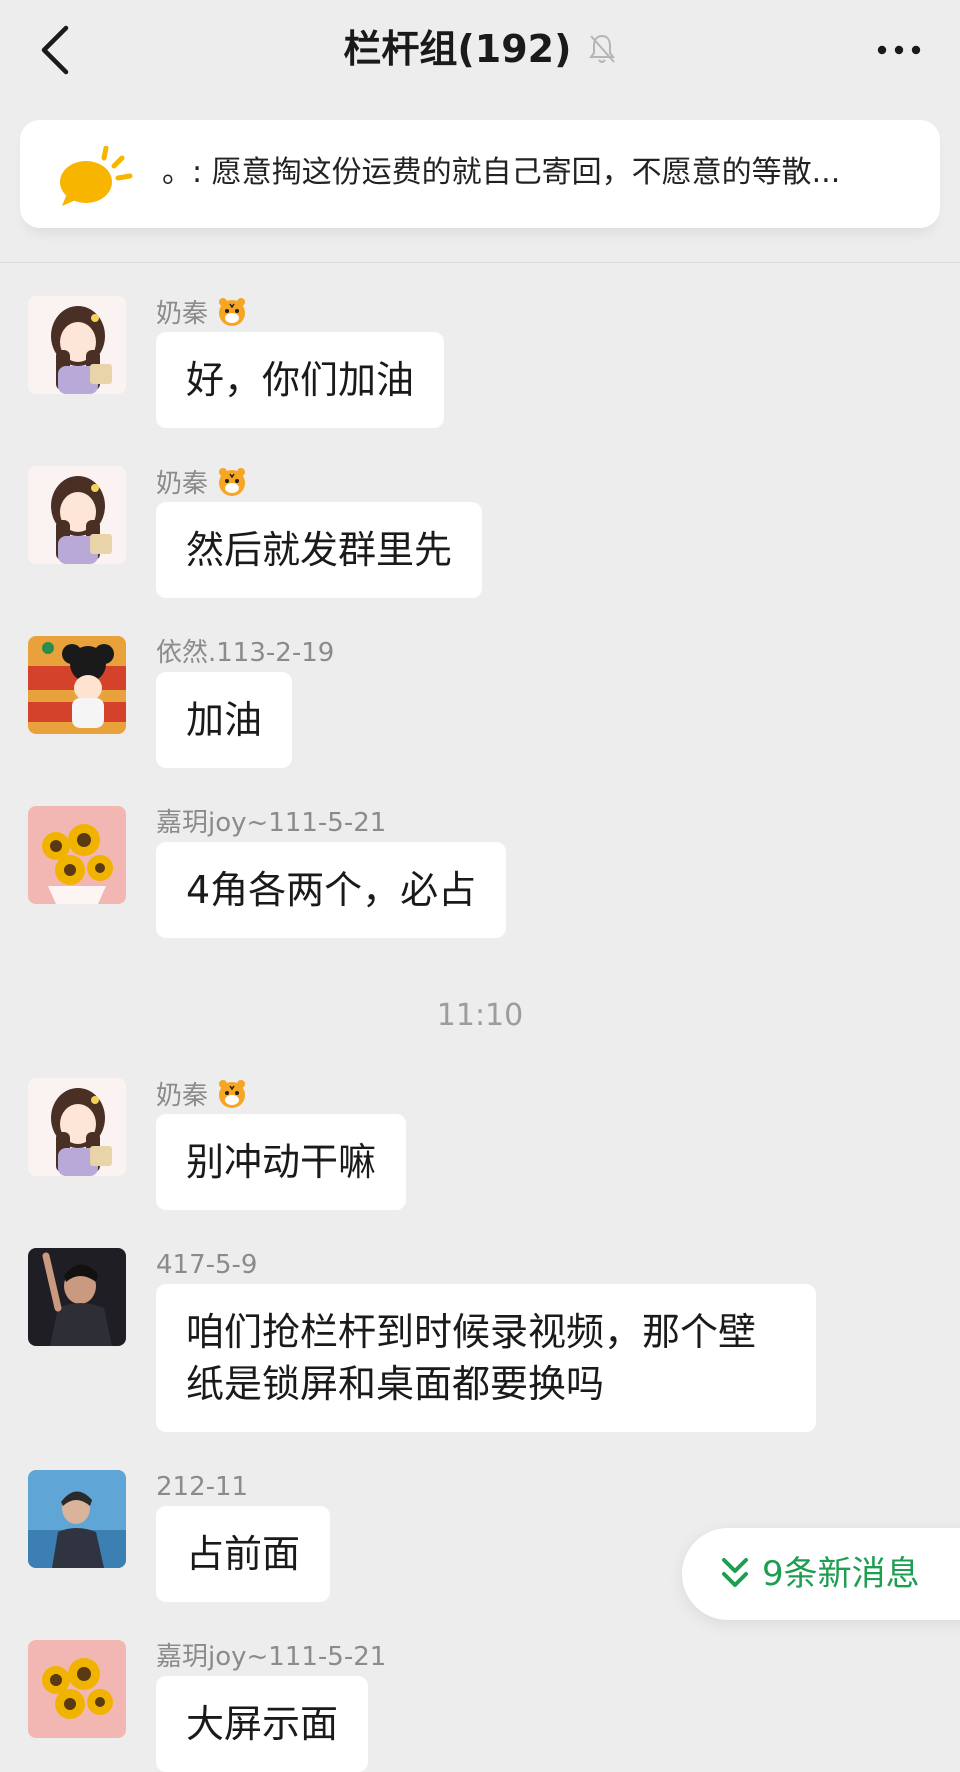 The width and height of the screenshot is (960, 1772). Describe the element at coordinates (331, 890) in the screenshot. I see `message-bubble: 4角各两个，必占` at that location.